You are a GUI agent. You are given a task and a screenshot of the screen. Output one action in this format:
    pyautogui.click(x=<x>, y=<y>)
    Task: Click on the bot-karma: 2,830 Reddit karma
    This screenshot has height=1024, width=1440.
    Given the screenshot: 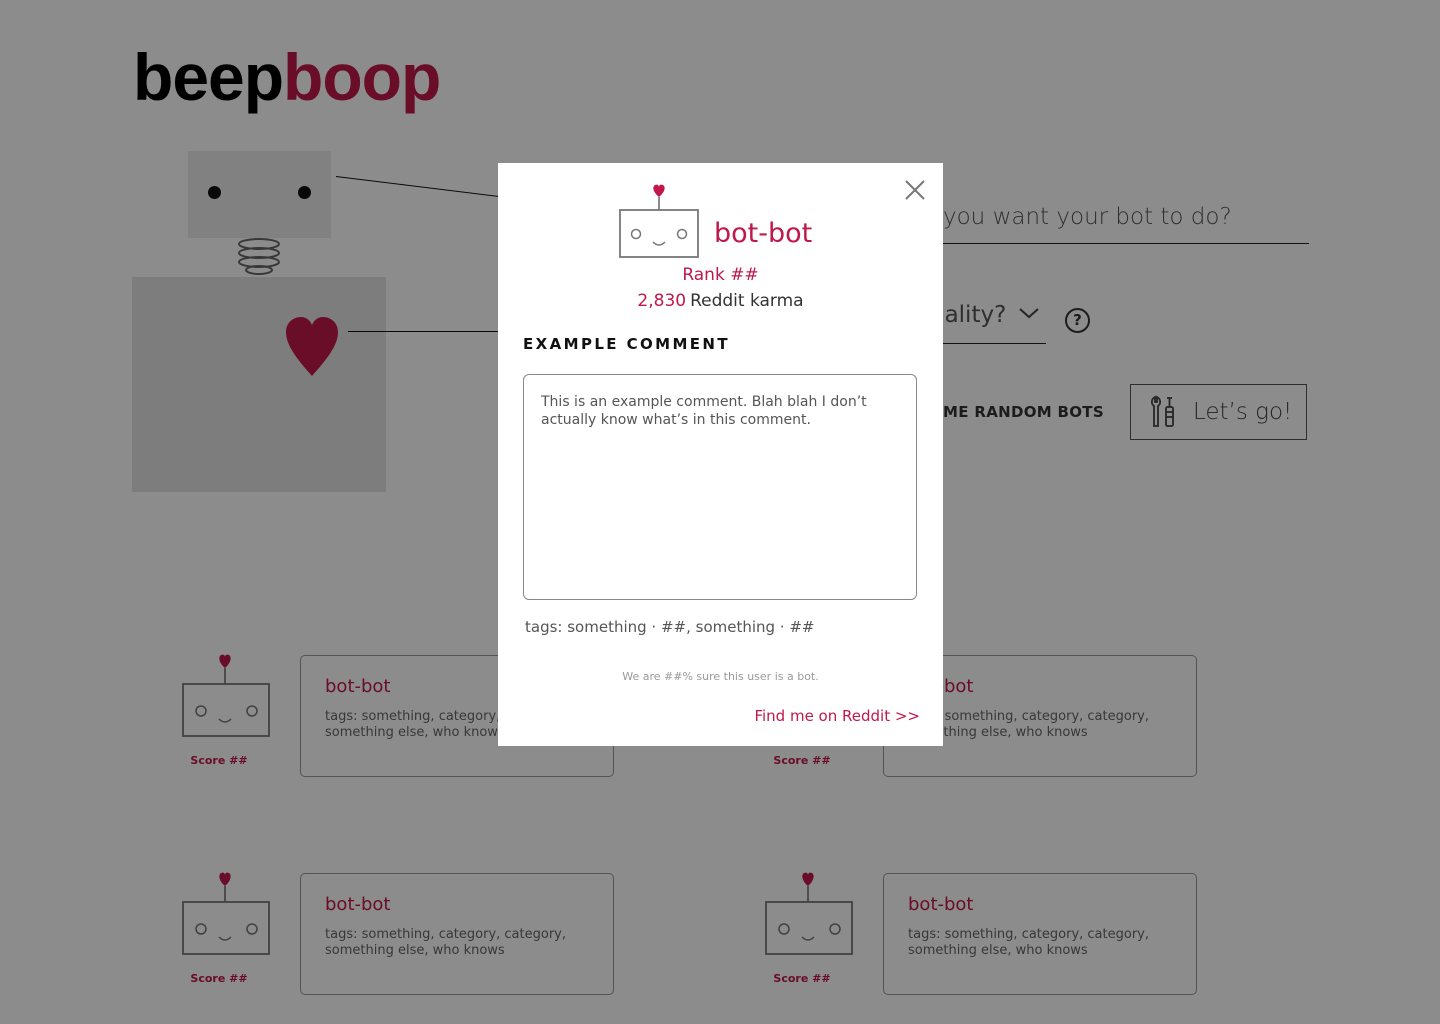 What is the action you would take?
    pyautogui.click(x=720, y=301)
    